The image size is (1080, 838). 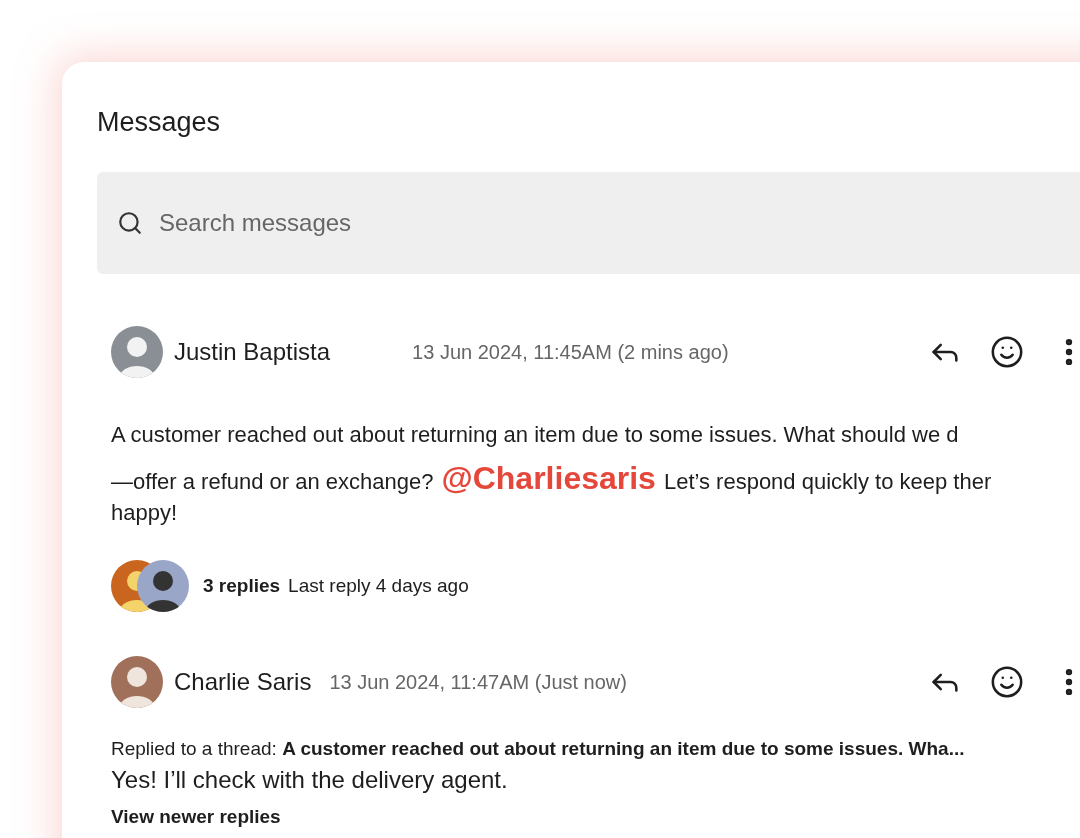 I want to click on timestamp: 13 Jun 2024, 11:45AM (2 mins ago), so click(x=570, y=352).